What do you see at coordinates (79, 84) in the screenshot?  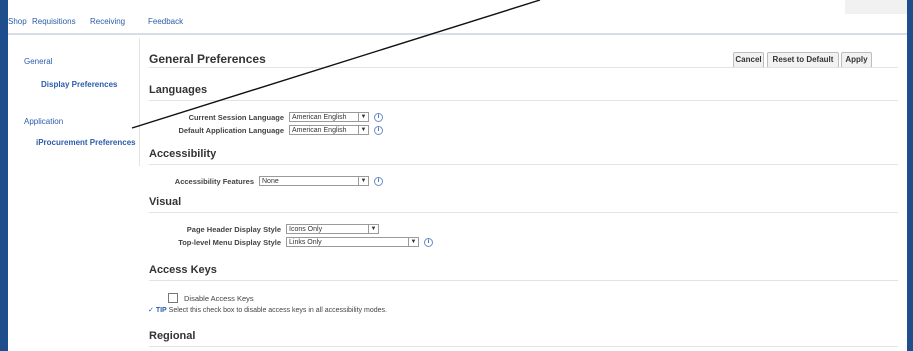 I see `sidenav-item-display-preferences: Display Preferences` at bounding box center [79, 84].